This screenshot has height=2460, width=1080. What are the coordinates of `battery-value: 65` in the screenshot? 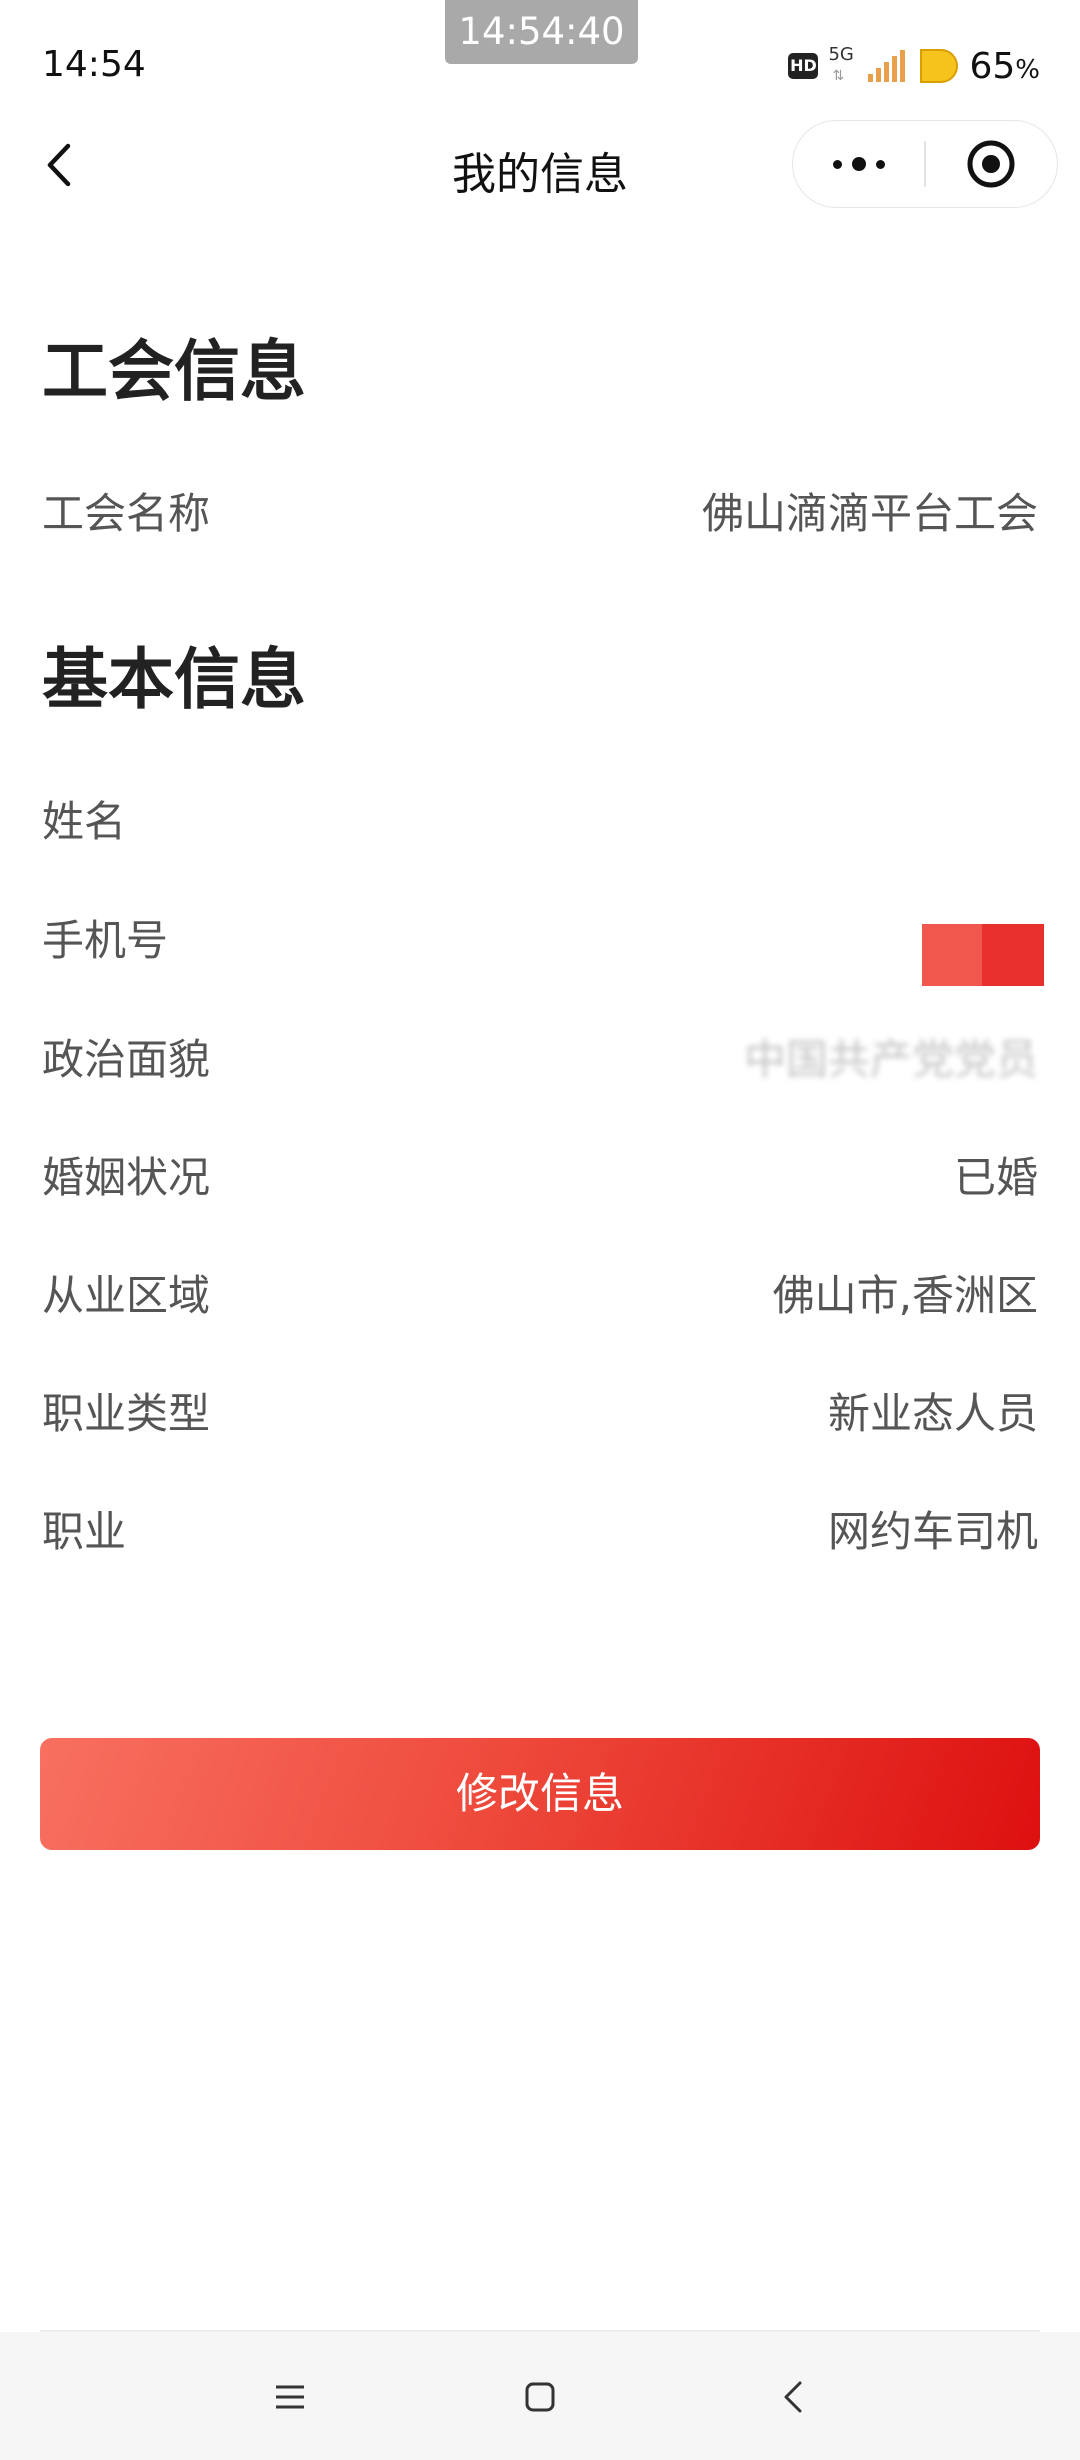 It's located at (992, 66).